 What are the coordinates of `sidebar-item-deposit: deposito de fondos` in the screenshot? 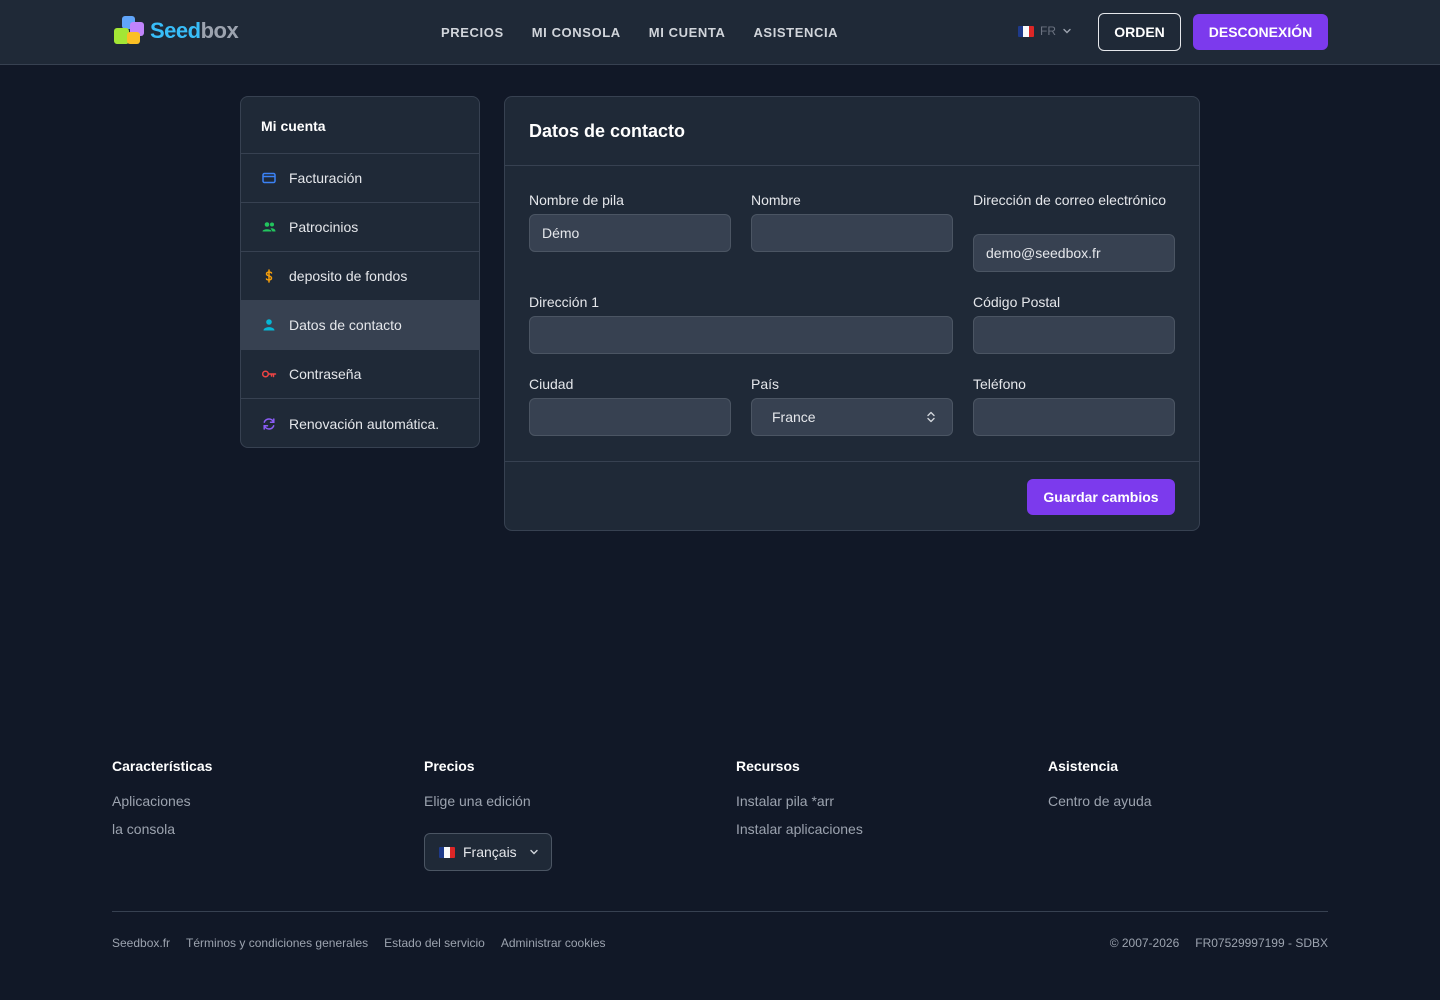 It's located at (360, 276).